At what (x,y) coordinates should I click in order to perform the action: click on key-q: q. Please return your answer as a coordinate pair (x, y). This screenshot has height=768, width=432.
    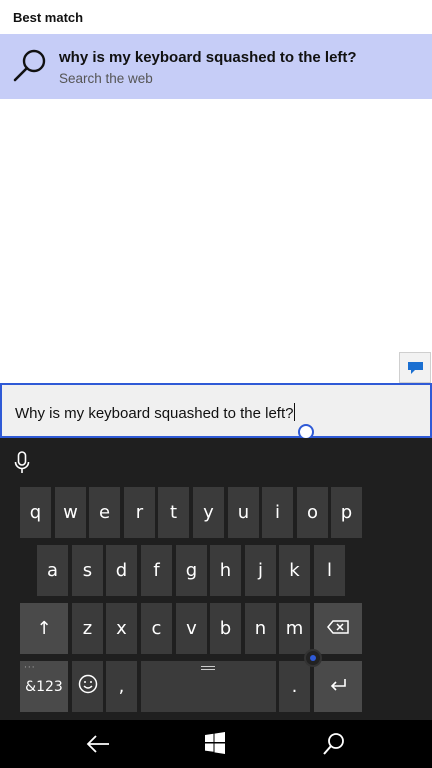
    Looking at the image, I should click on (35, 512).